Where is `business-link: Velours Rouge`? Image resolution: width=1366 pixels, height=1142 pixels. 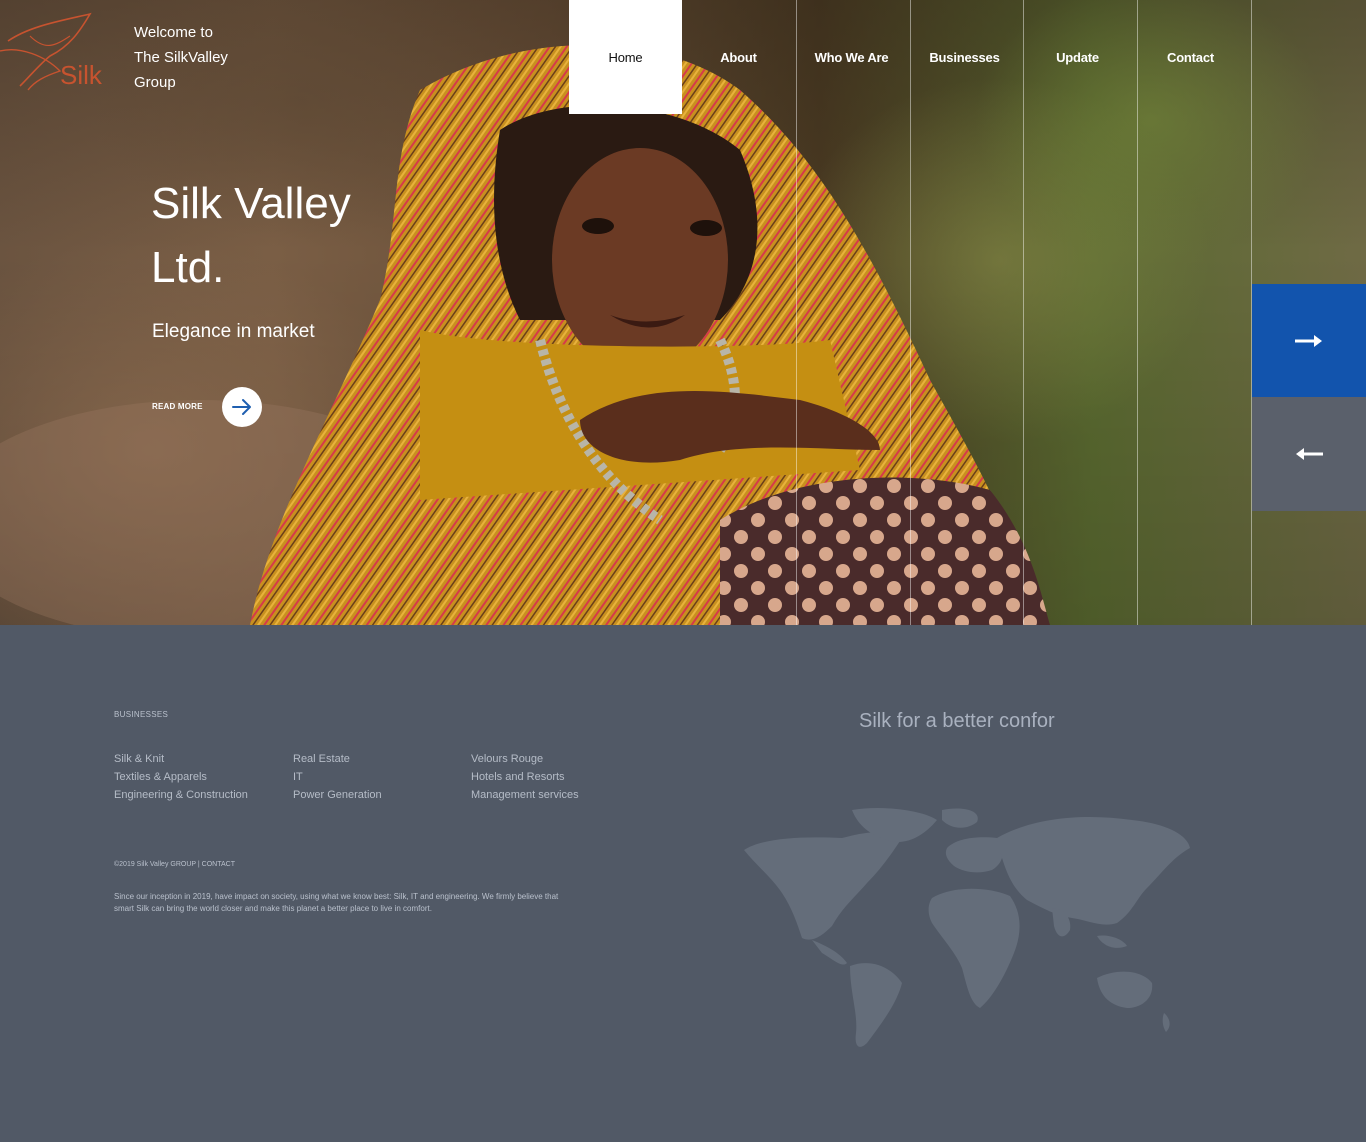
business-link: Velours Rouge is located at coordinates (525, 759).